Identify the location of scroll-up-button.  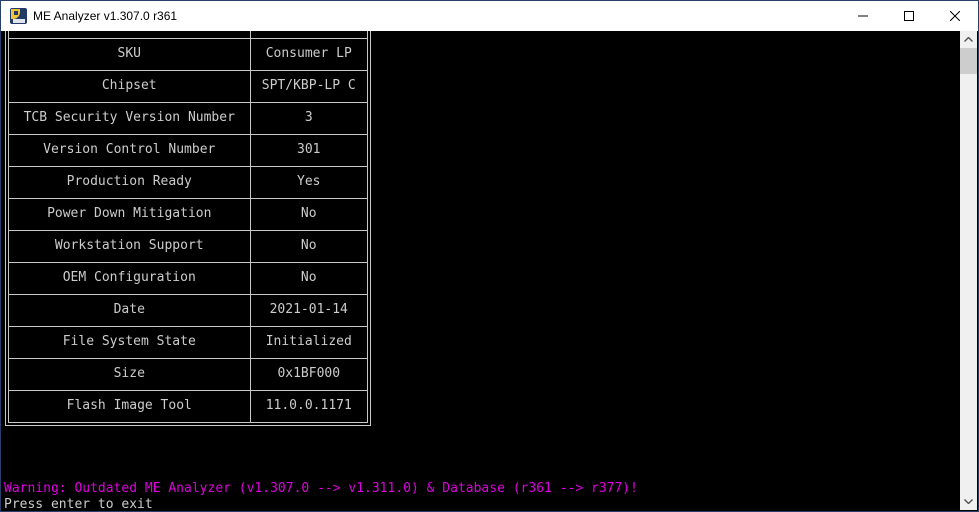
(968, 39).